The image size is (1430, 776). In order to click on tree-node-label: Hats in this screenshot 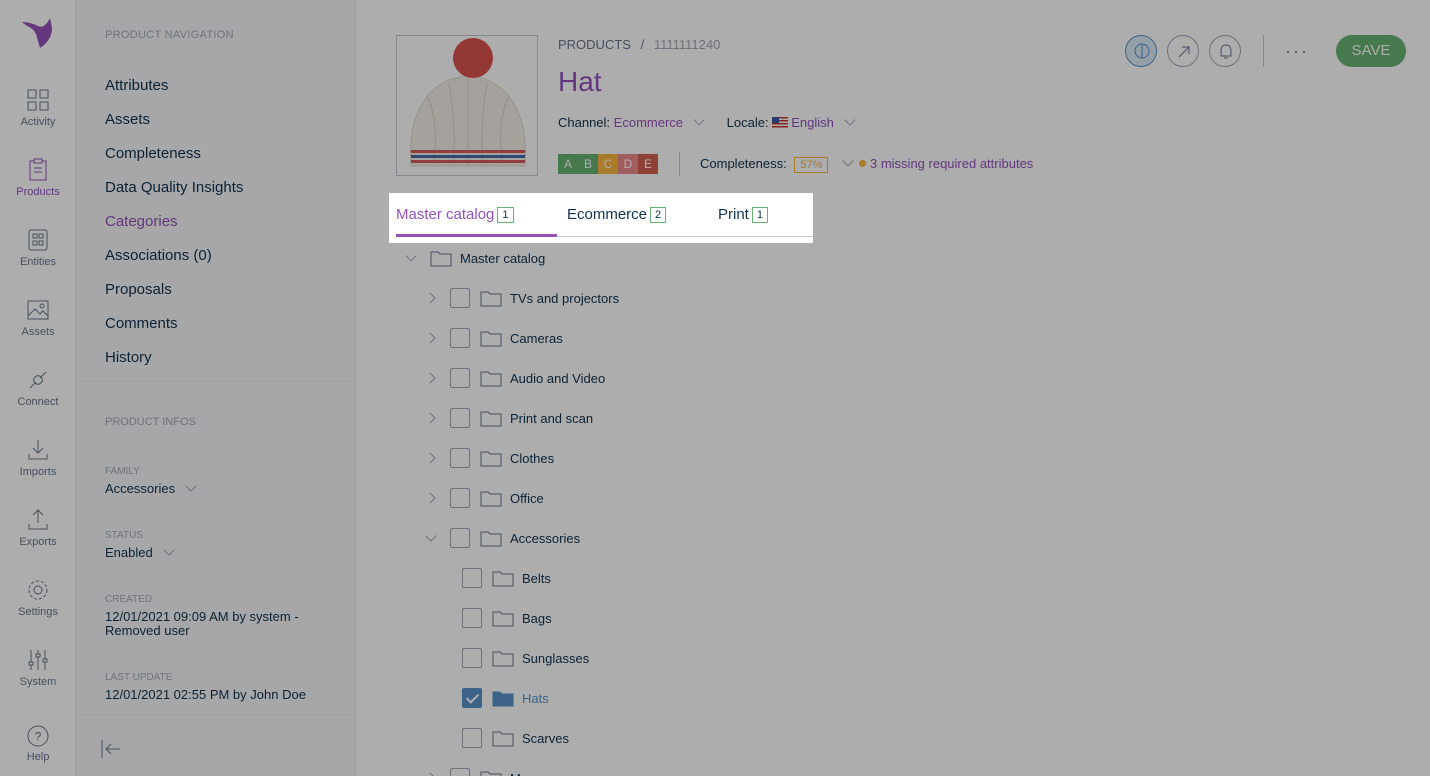, I will do `click(535, 698)`.